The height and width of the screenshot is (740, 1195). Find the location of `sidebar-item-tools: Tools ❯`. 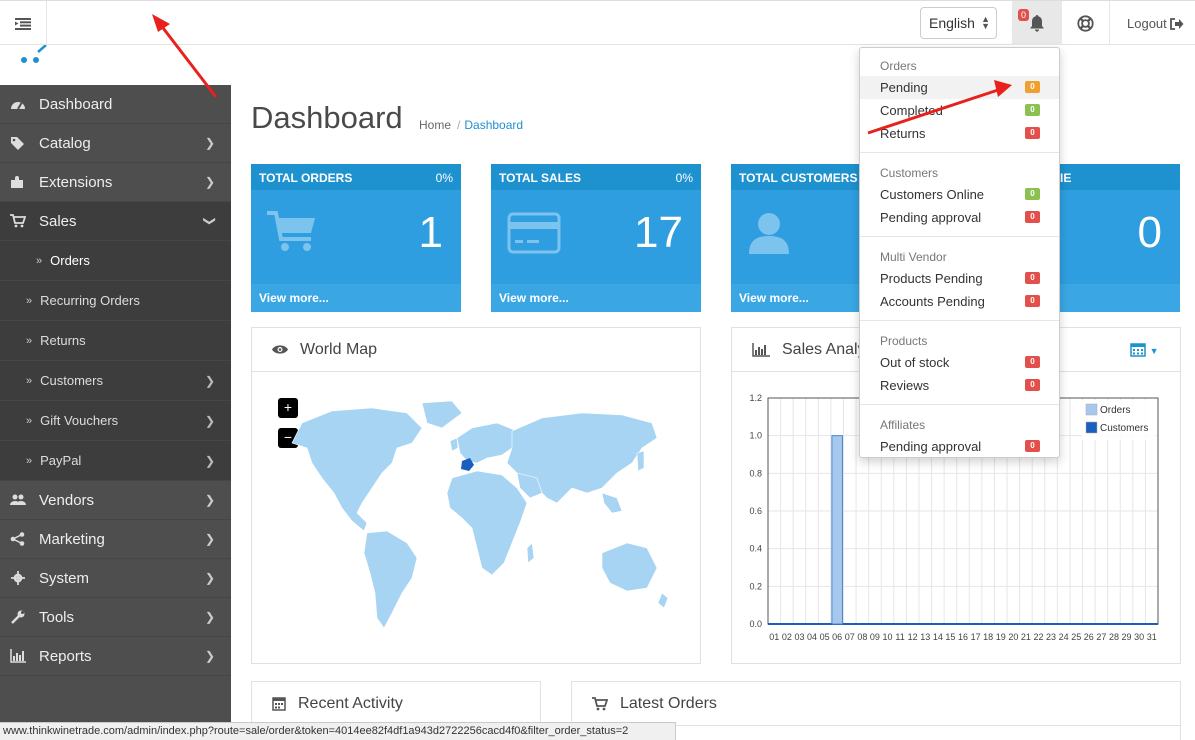

sidebar-item-tools: Tools ❯ is located at coordinates (115, 617).